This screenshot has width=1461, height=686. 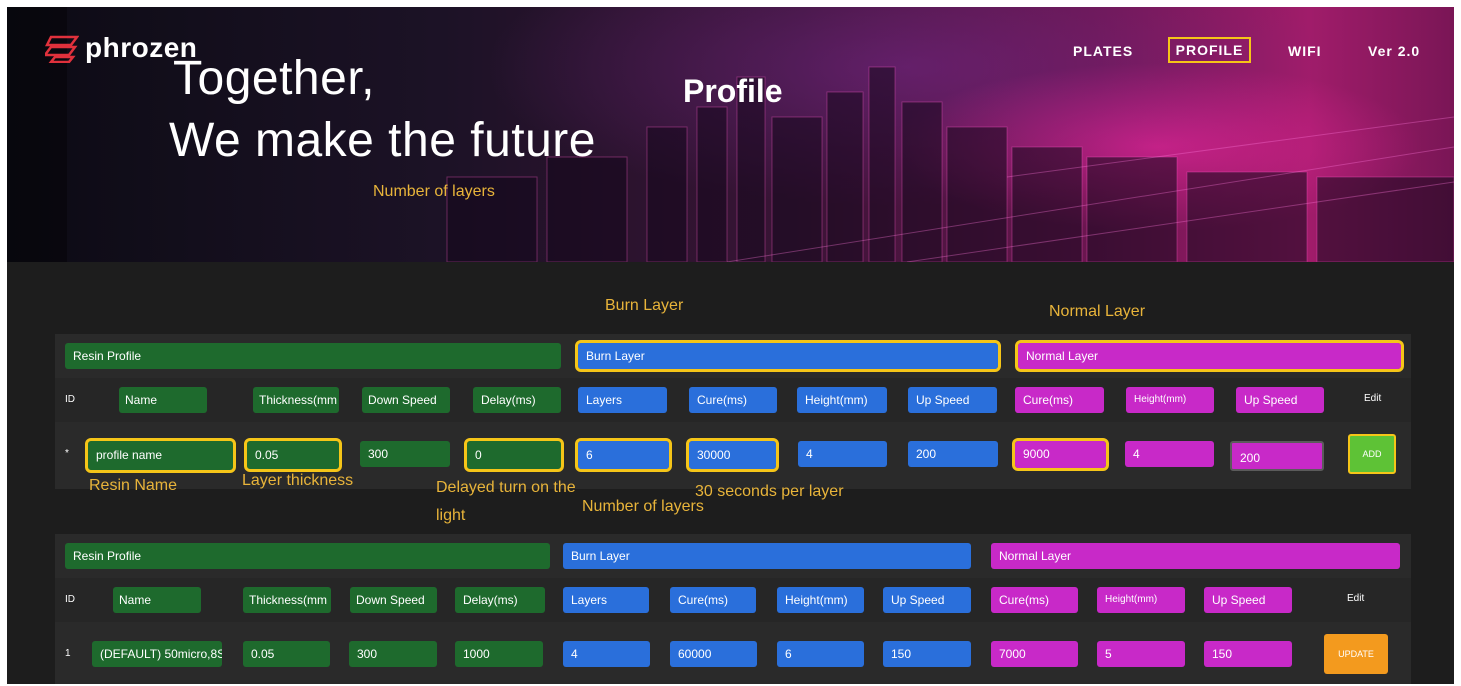 I want to click on input-normal-height: 4, so click(x=1169, y=454).